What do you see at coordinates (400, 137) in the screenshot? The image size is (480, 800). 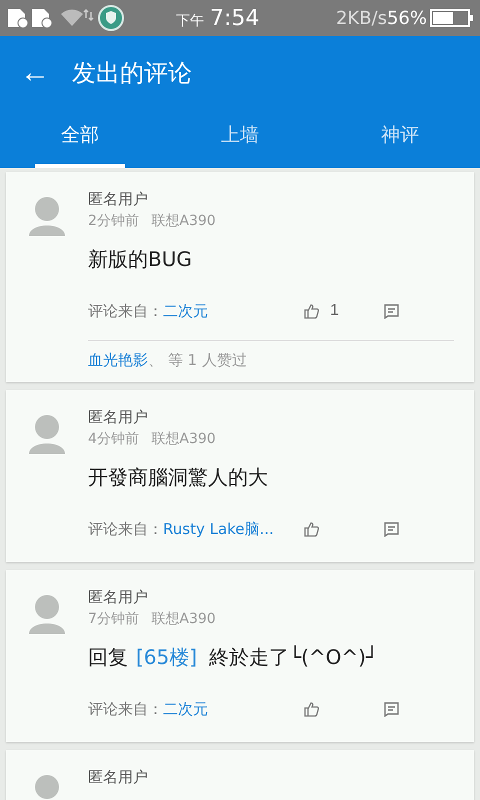 I see `tab: 神评` at bounding box center [400, 137].